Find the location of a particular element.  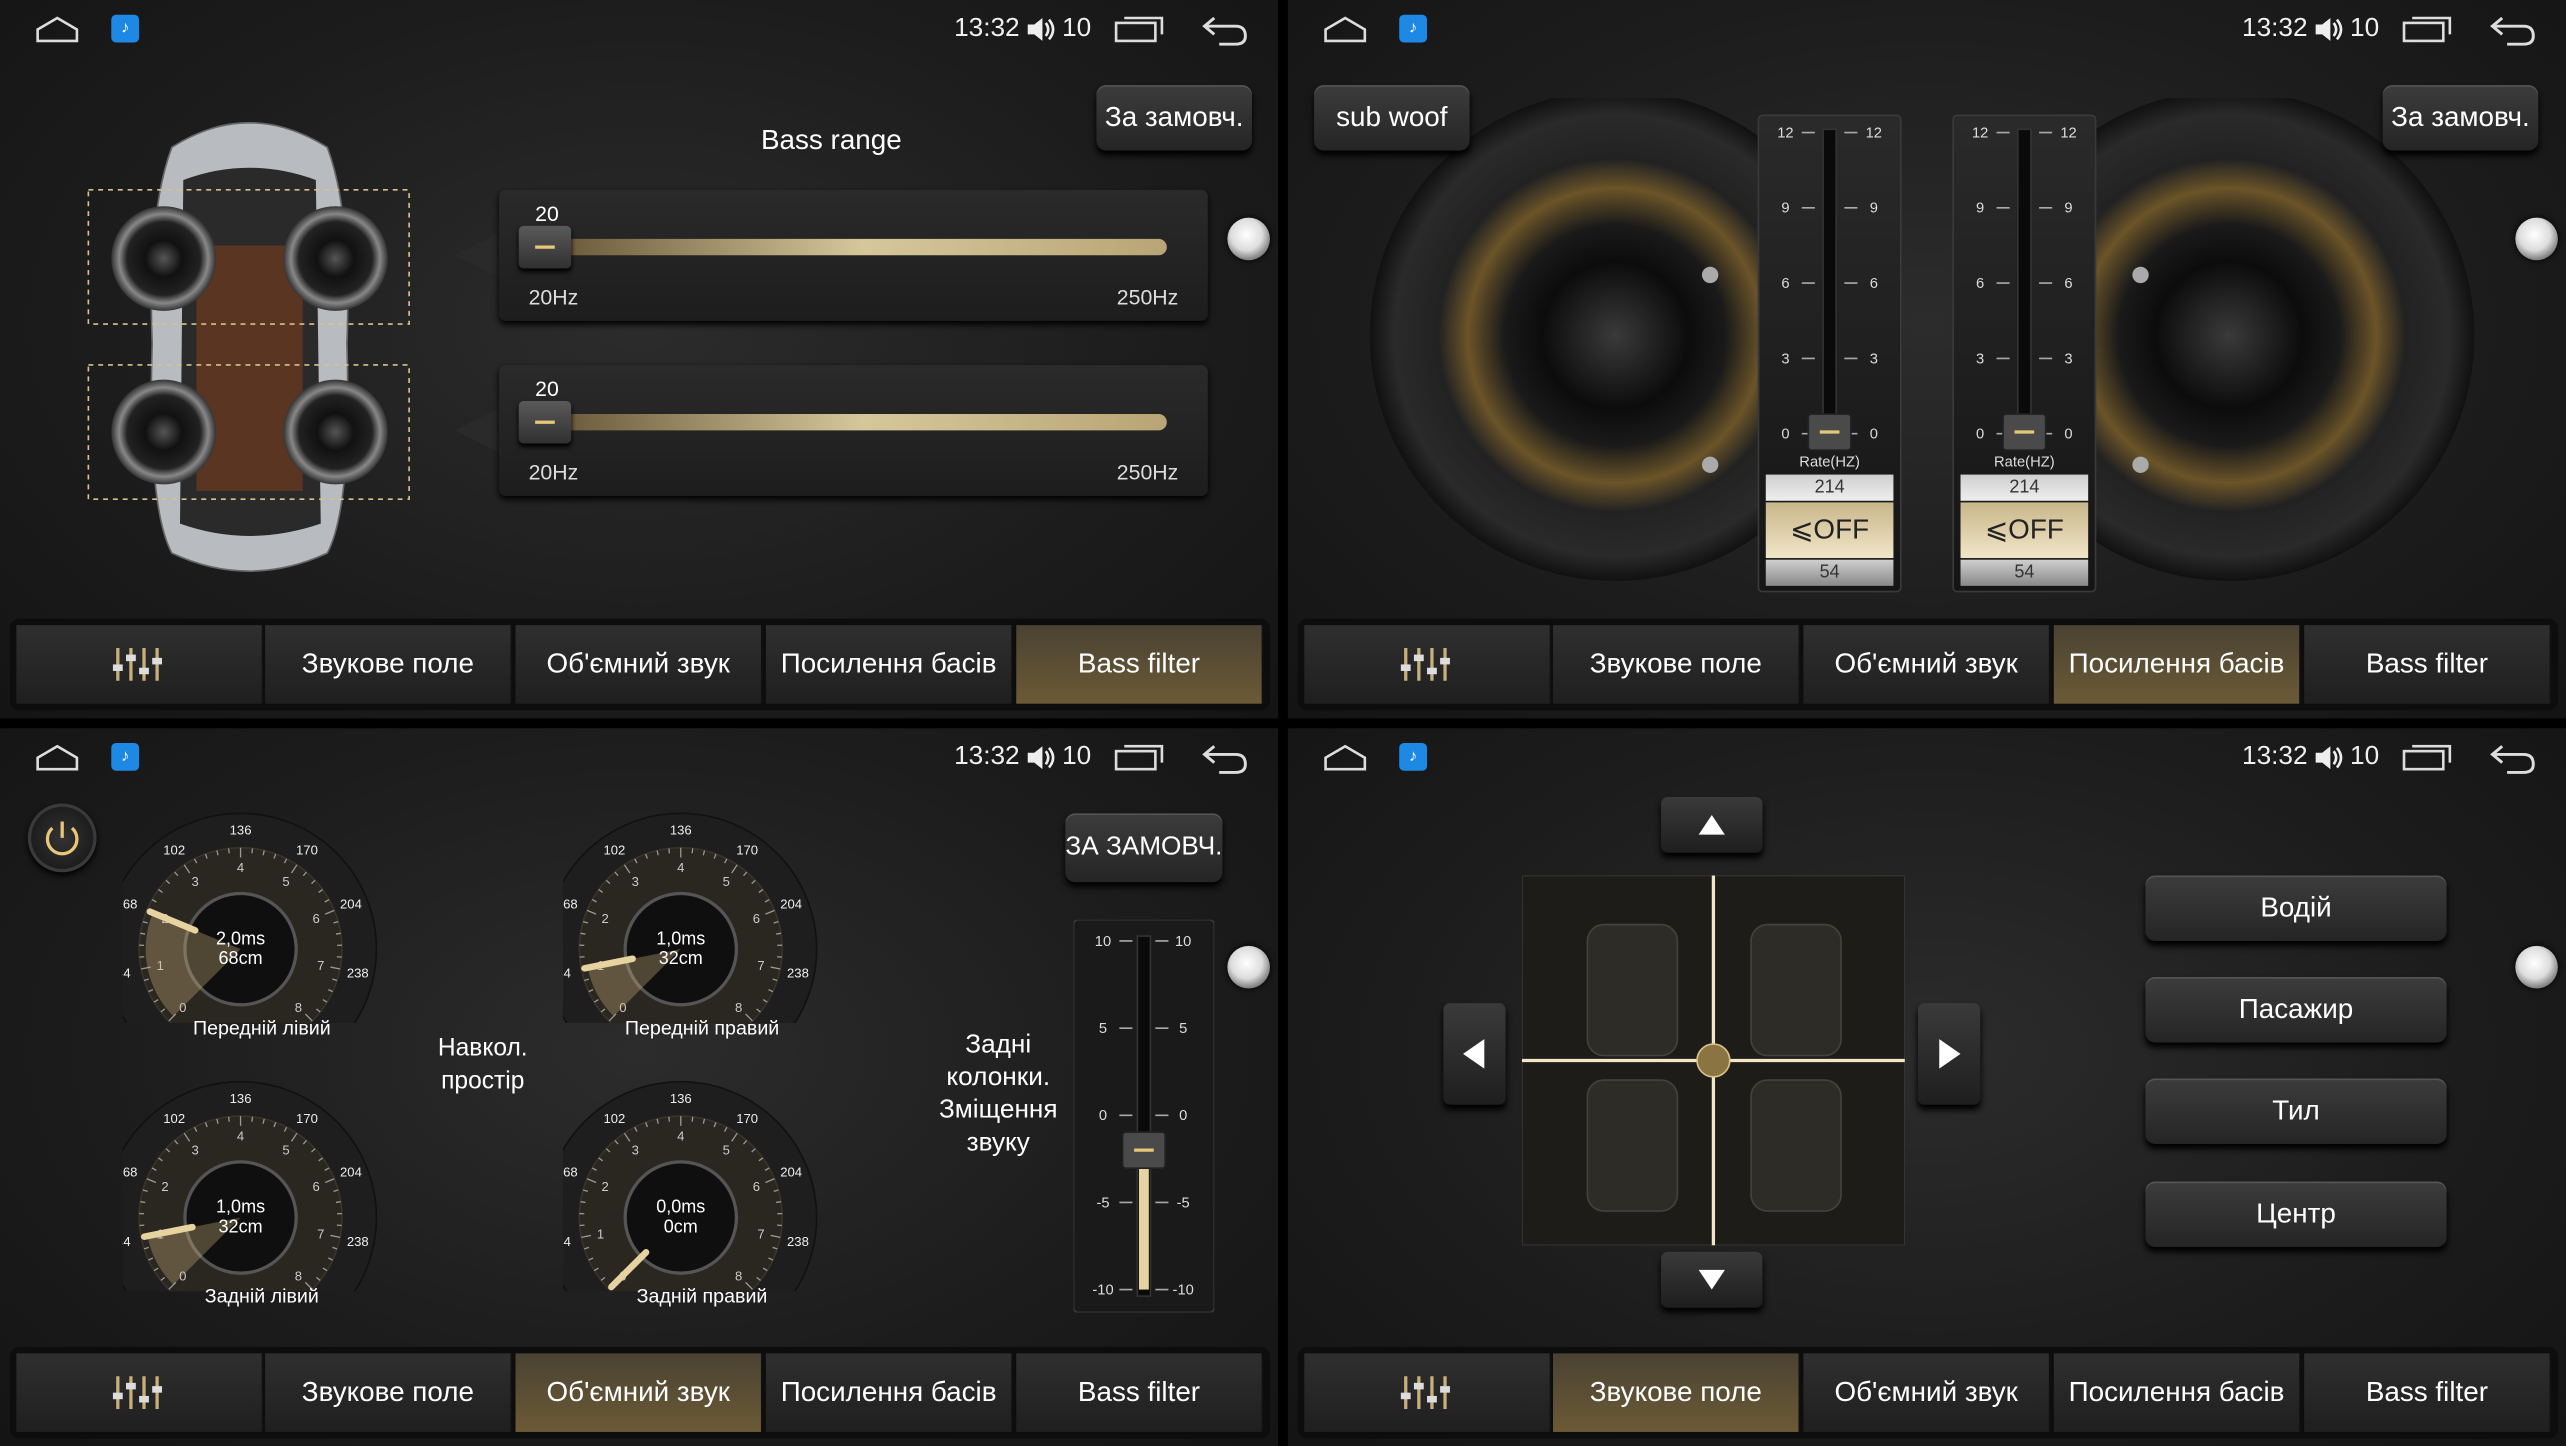

label-line: Навкол. is located at coordinates (482, 1048).